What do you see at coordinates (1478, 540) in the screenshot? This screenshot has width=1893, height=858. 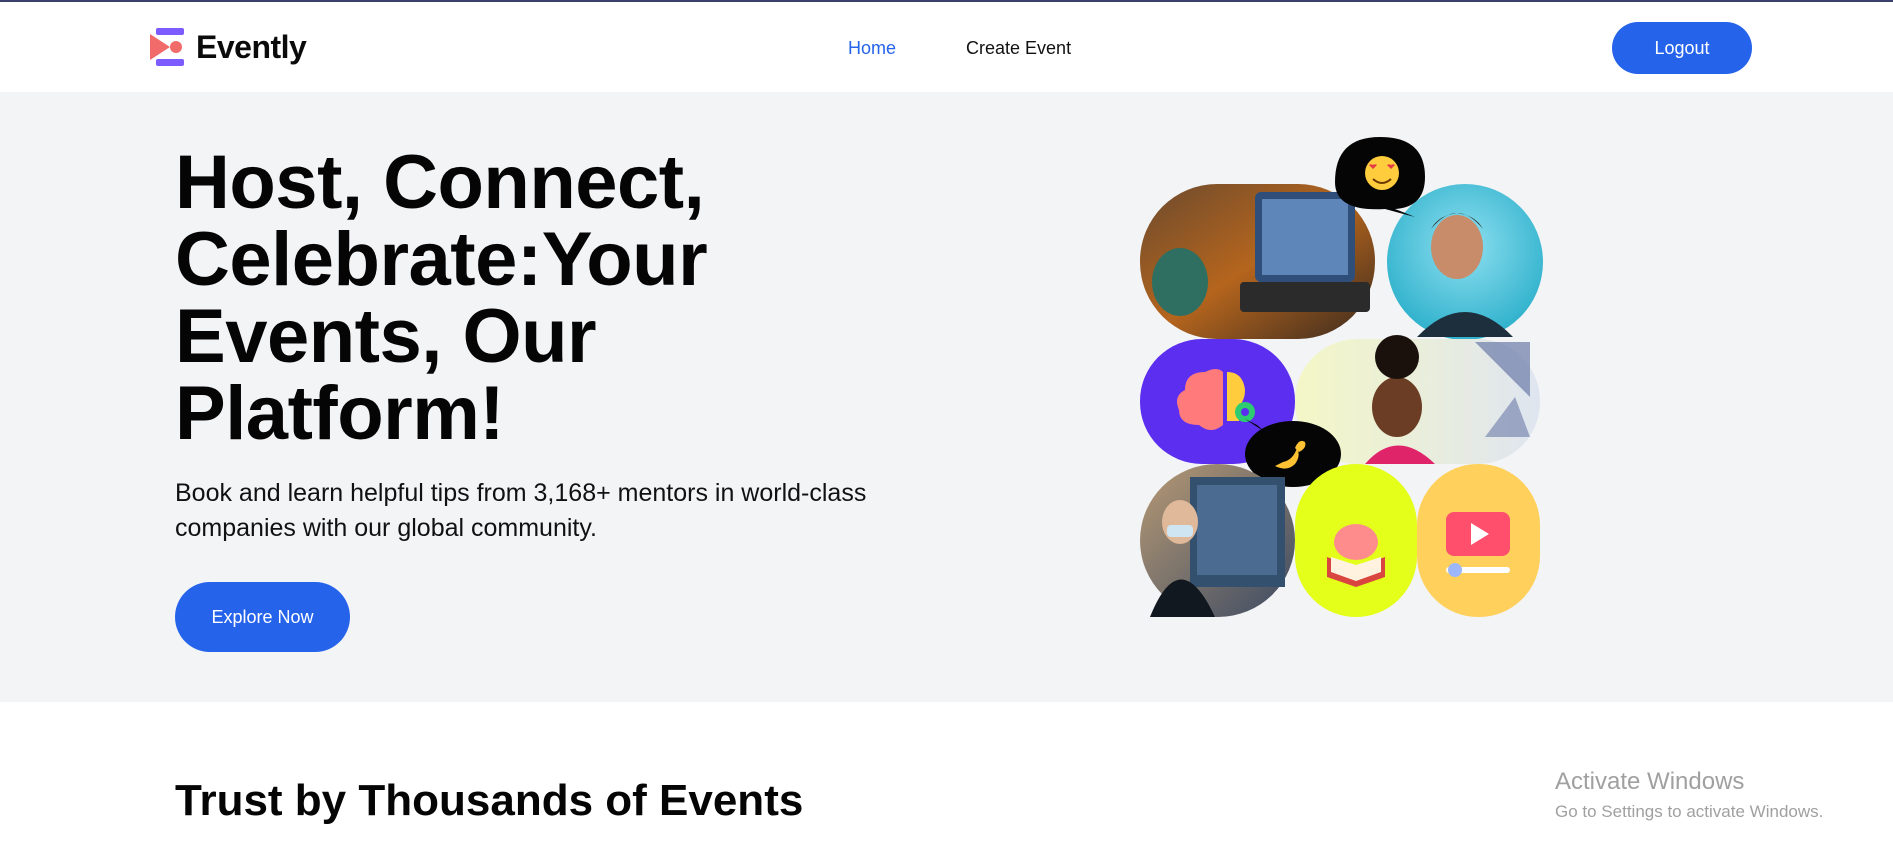 I see `video-play-icon` at bounding box center [1478, 540].